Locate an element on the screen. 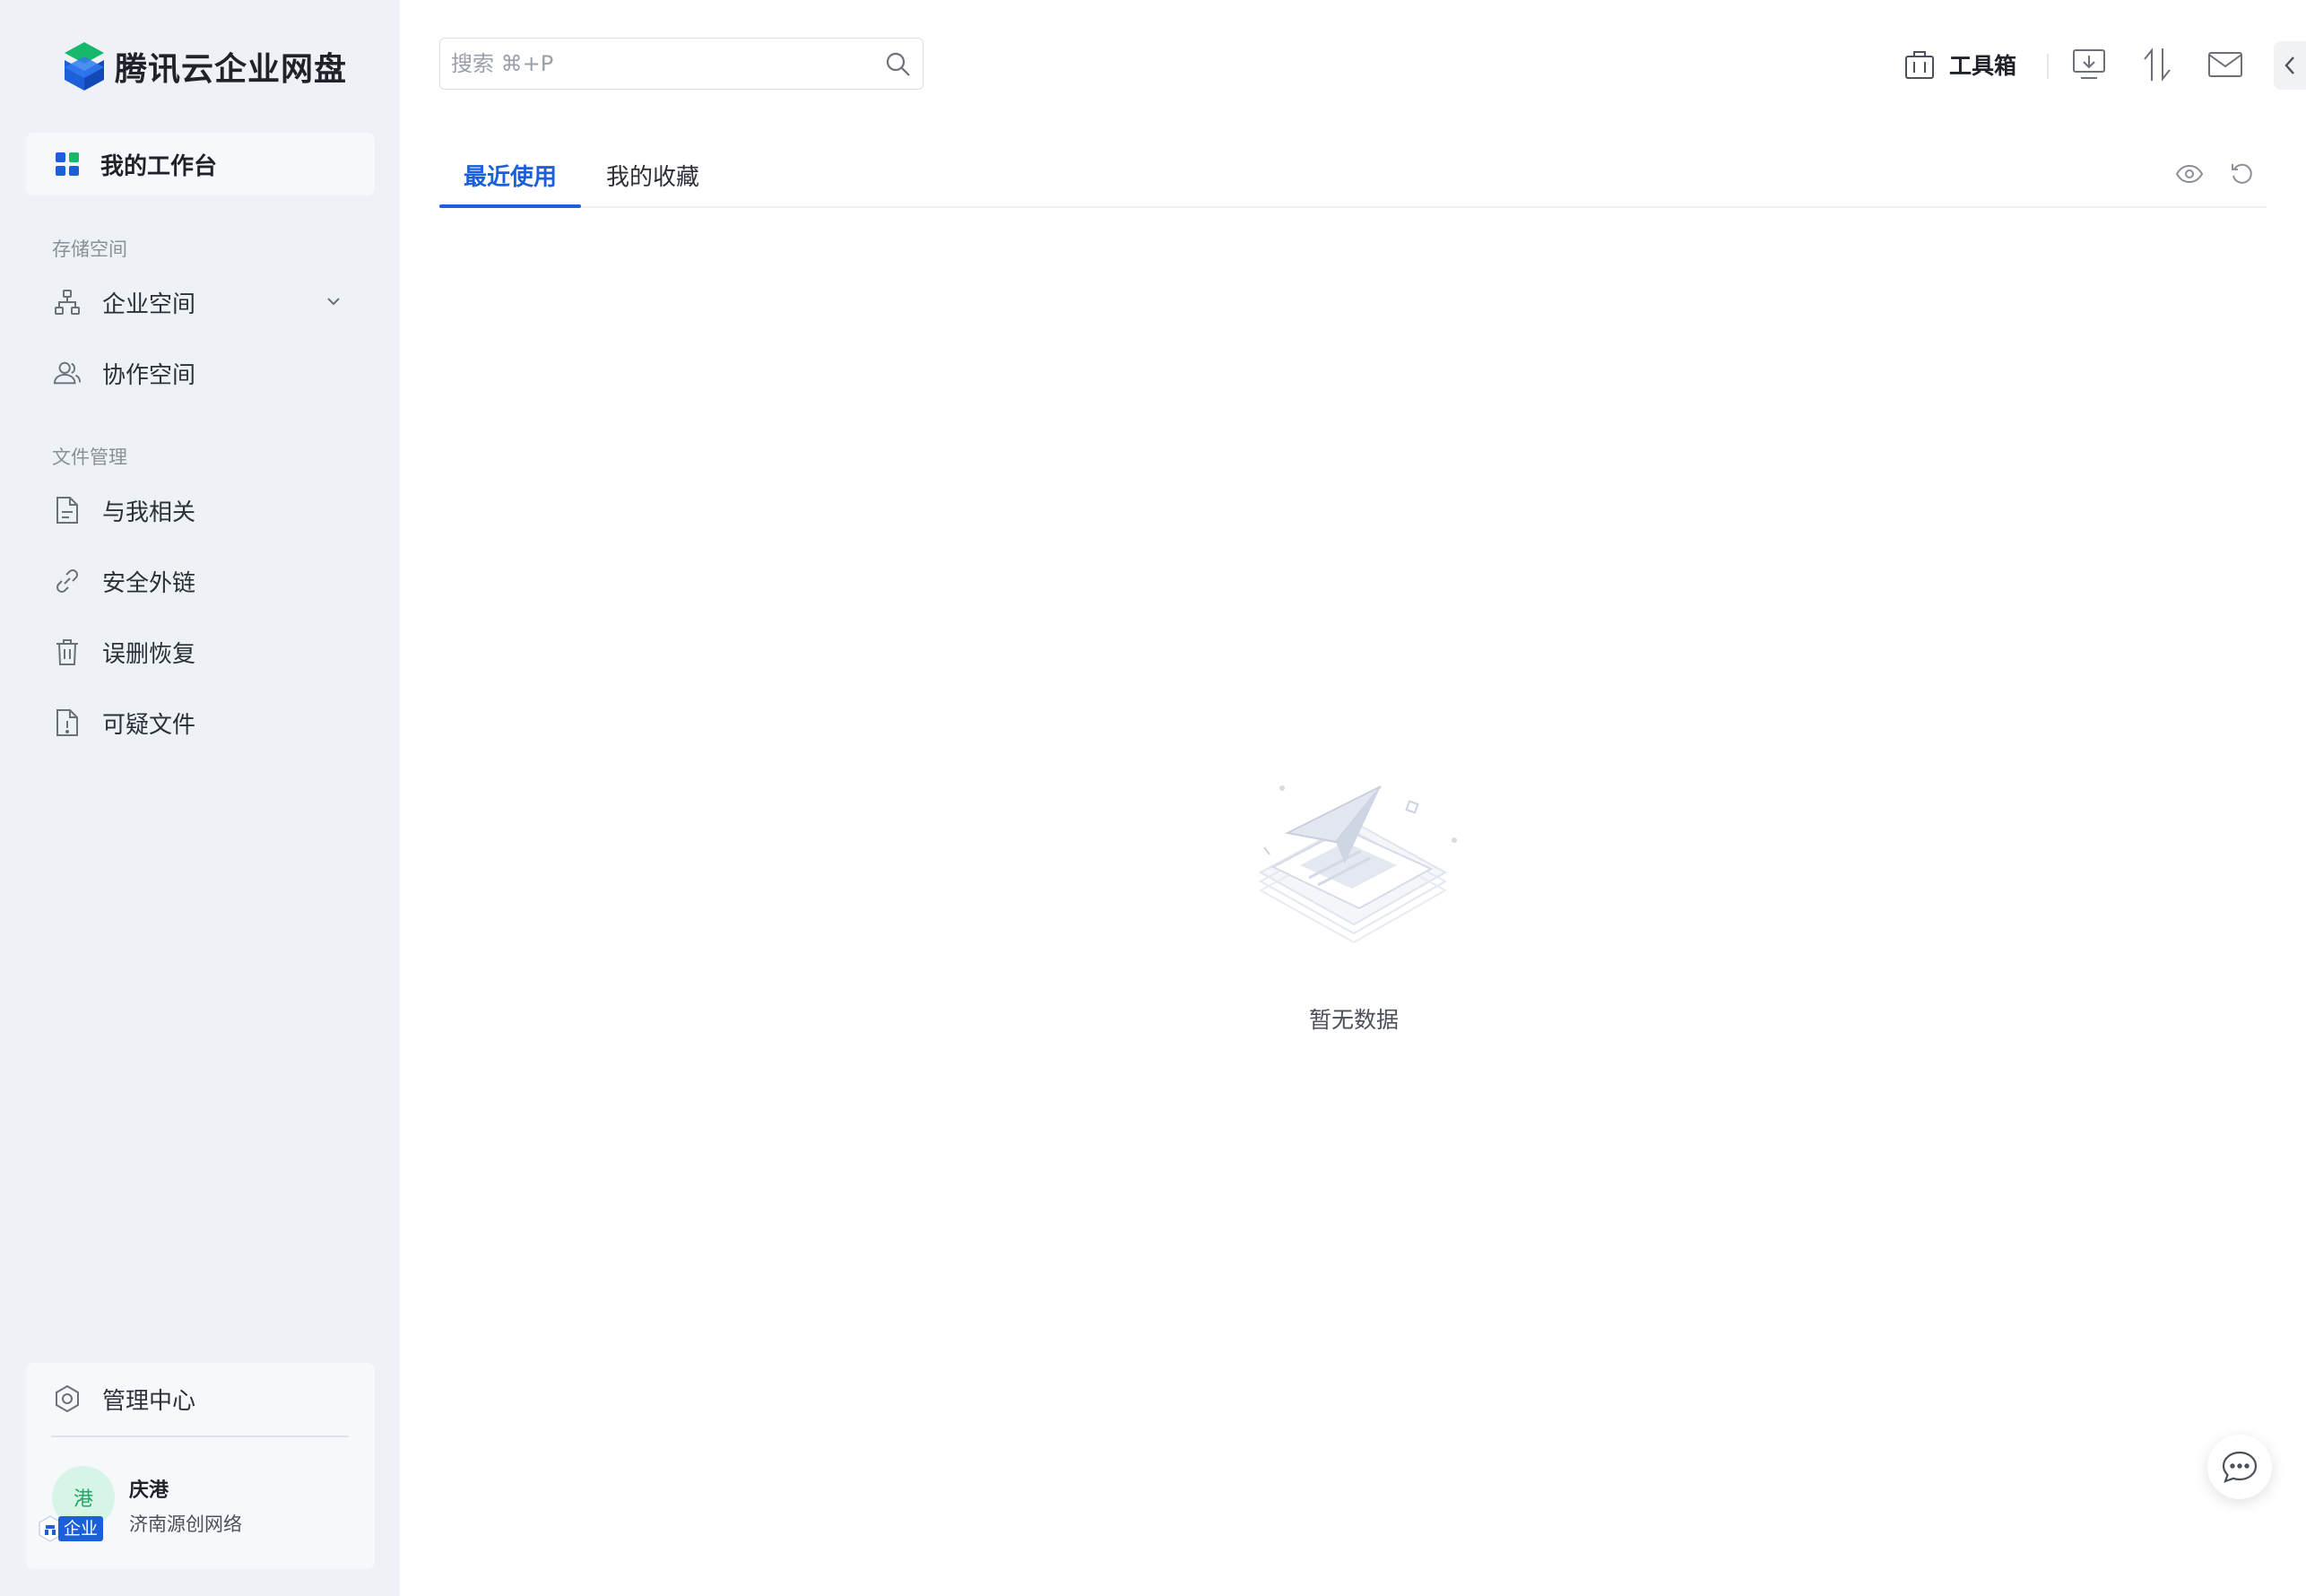  refresh-button is located at coordinates (2241, 174).